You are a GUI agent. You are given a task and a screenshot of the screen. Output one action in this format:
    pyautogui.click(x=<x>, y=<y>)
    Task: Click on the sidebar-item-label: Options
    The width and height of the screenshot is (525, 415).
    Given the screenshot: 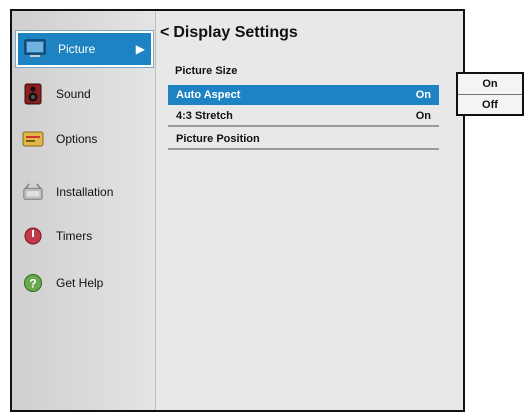 What is the action you would take?
    pyautogui.click(x=77, y=139)
    